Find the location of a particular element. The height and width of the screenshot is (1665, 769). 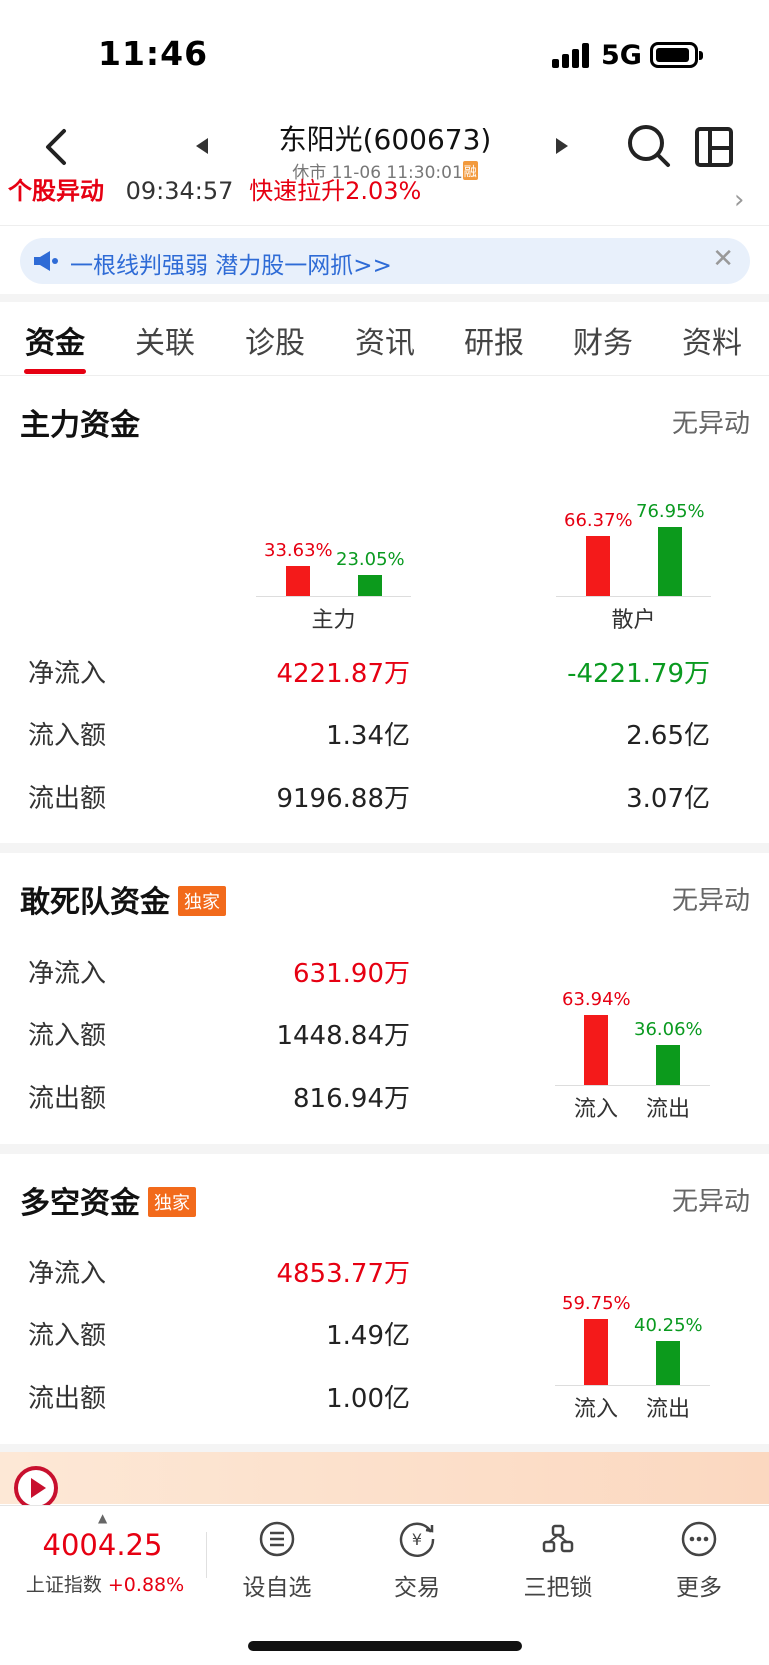

index-value: 4004.25 is located at coordinates (102, 1545).